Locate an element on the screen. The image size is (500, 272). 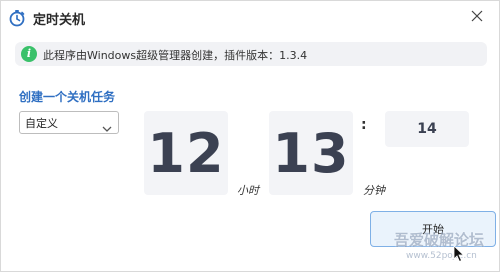
seconds-tile: 14 is located at coordinates (427, 129).